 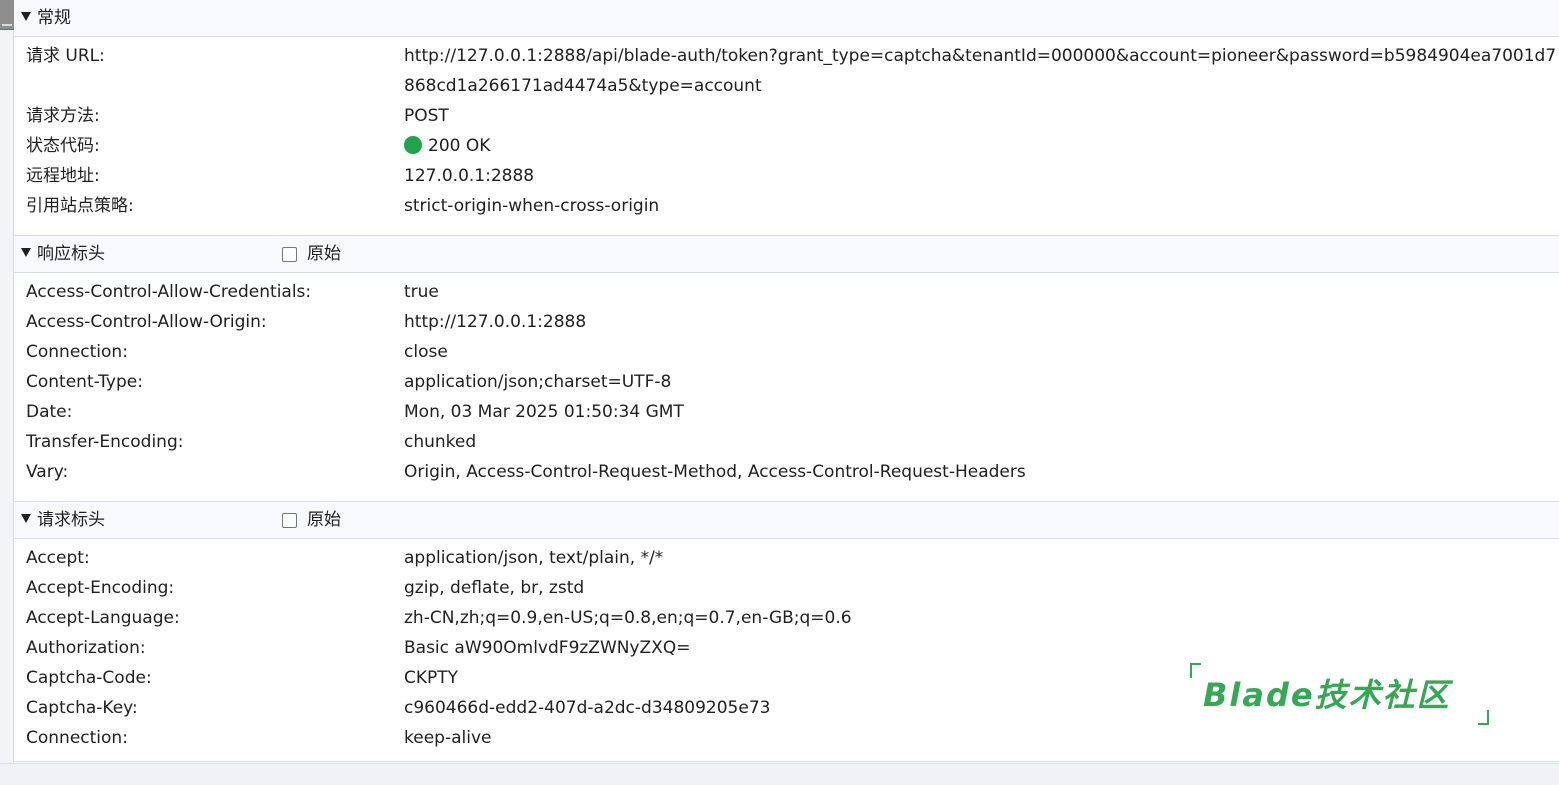 What do you see at coordinates (786, 176) in the screenshot?
I see `header-row: 远程地址: 127.0.0.1:2888` at bounding box center [786, 176].